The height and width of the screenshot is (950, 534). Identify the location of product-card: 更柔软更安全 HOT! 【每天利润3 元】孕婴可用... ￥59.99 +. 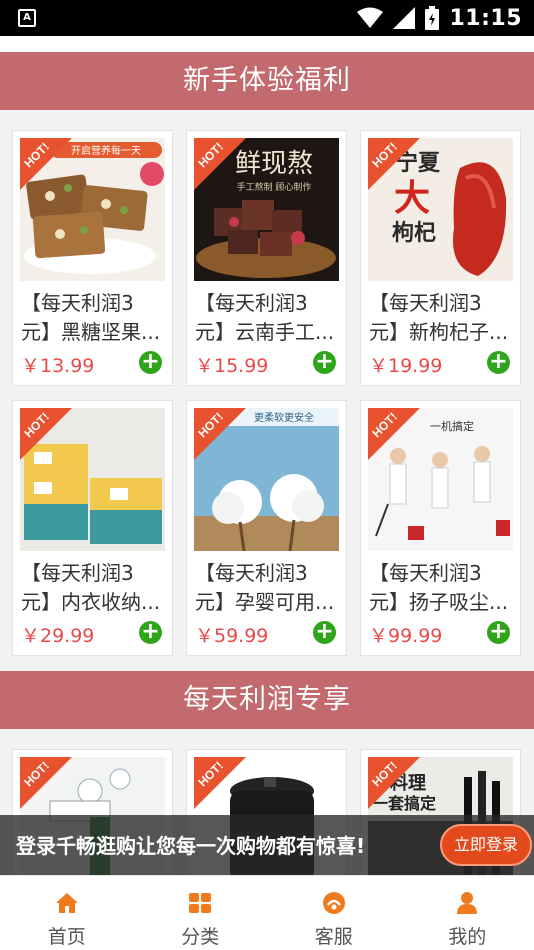
(266, 528).